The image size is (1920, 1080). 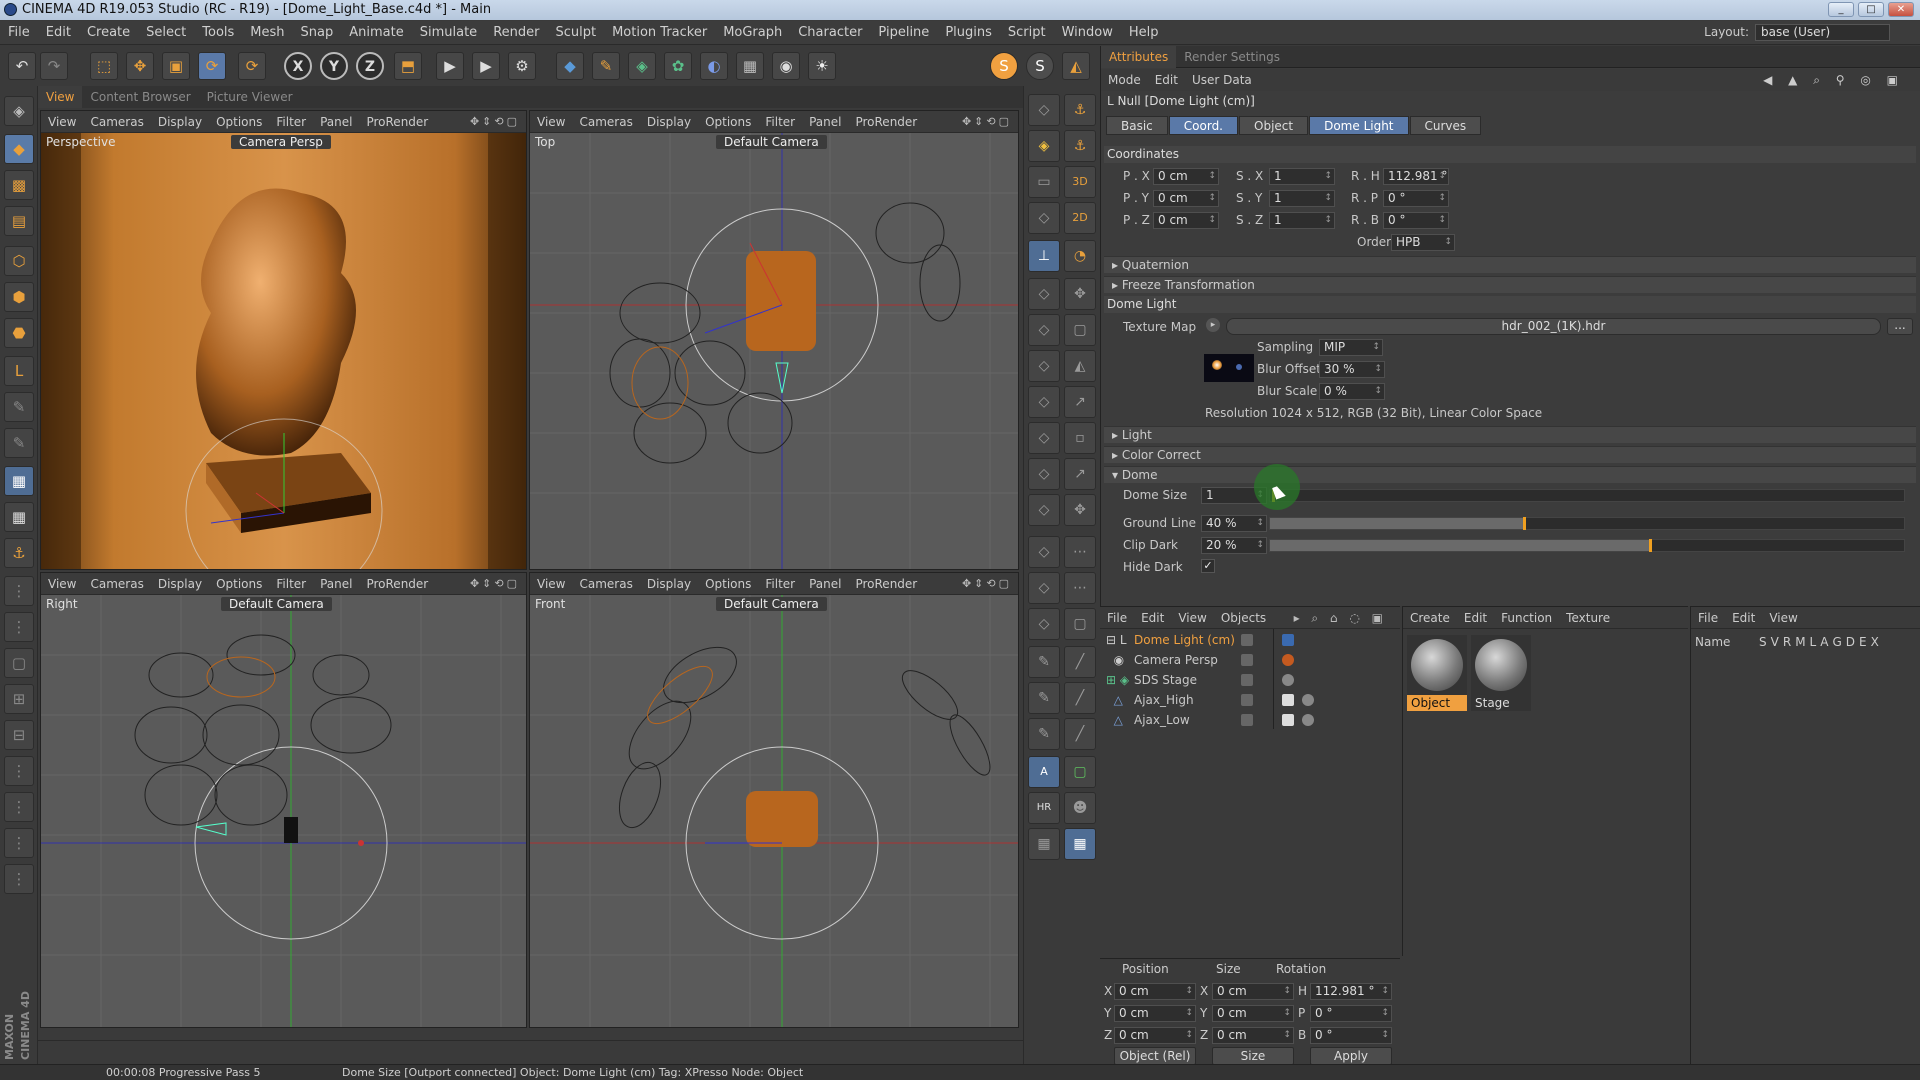 I want to click on obj-menu-edit: Edit, so click(x=1152, y=618).